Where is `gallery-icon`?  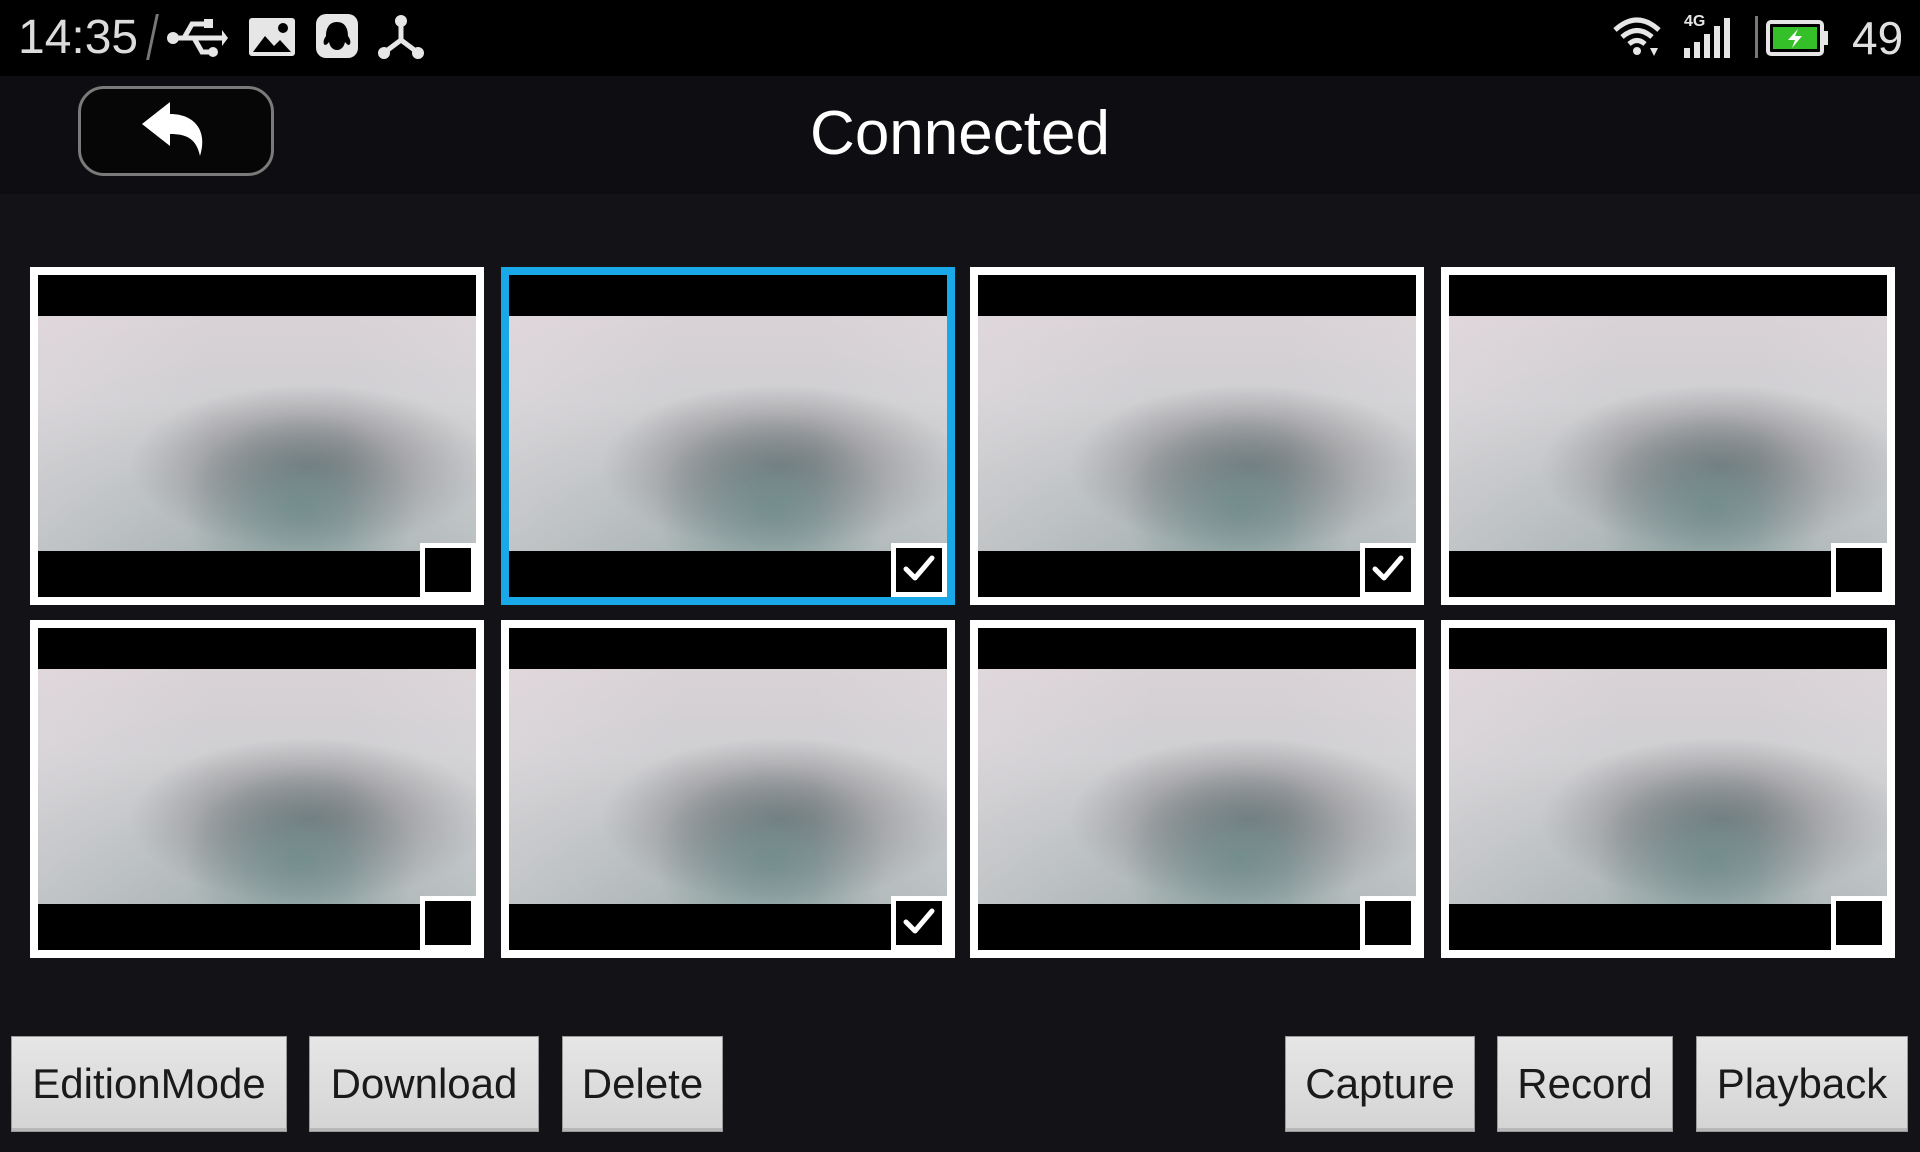
gallery-icon is located at coordinates (272, 39).